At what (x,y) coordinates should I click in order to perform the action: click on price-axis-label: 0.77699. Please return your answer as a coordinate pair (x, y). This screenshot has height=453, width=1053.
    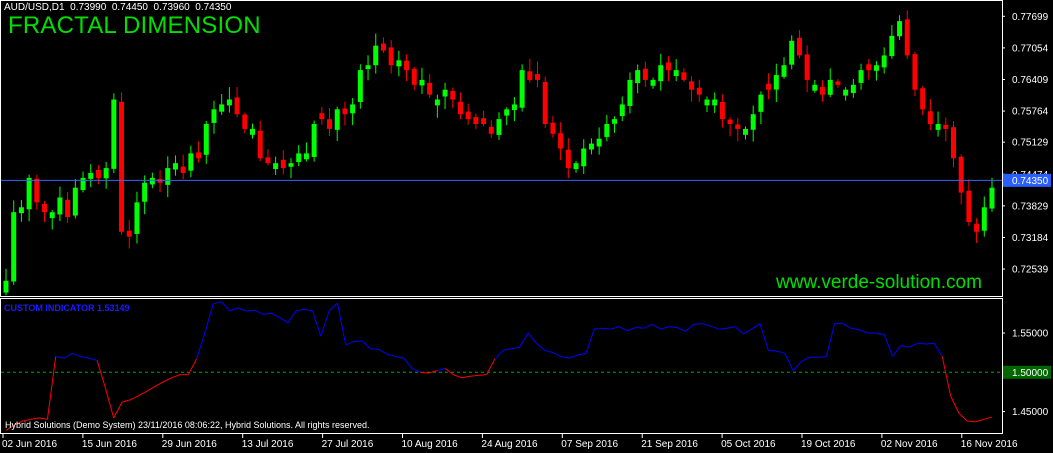
    Looking at the image, I should click on (1030, 17).